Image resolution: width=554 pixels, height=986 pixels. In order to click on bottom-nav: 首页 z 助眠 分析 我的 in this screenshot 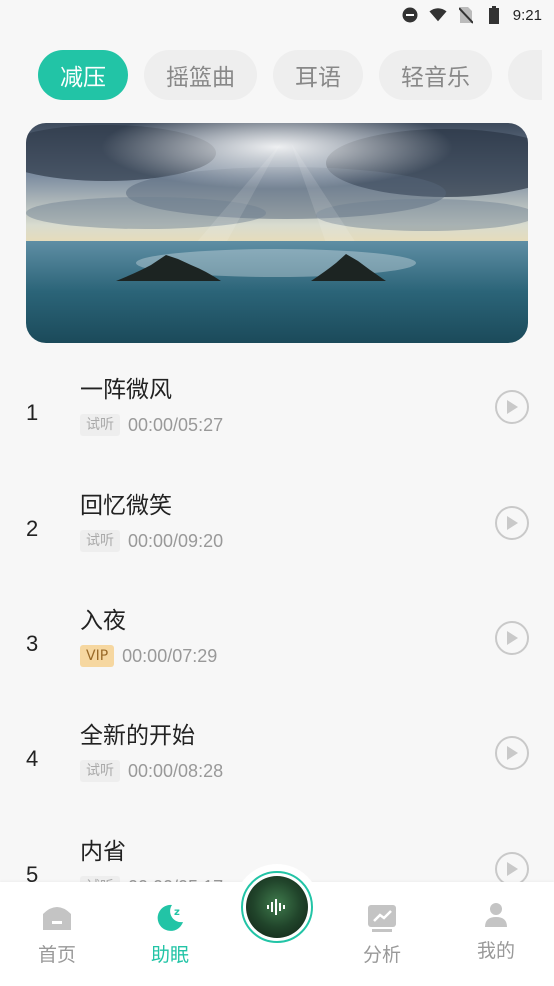, I will do `click(277, 925)`.